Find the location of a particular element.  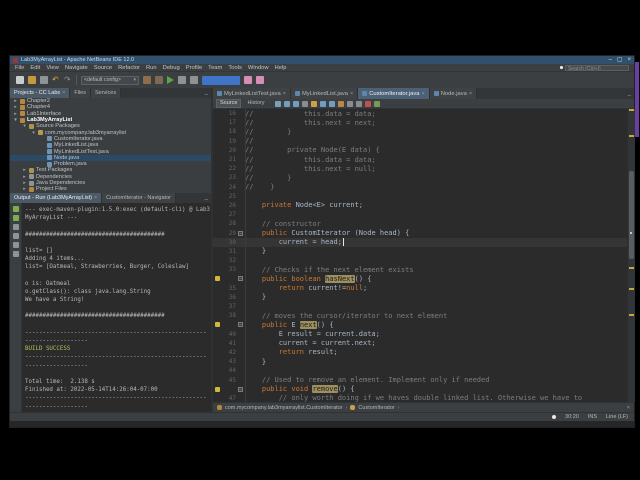

menu-team: Team is located at coordinates (215, 68).